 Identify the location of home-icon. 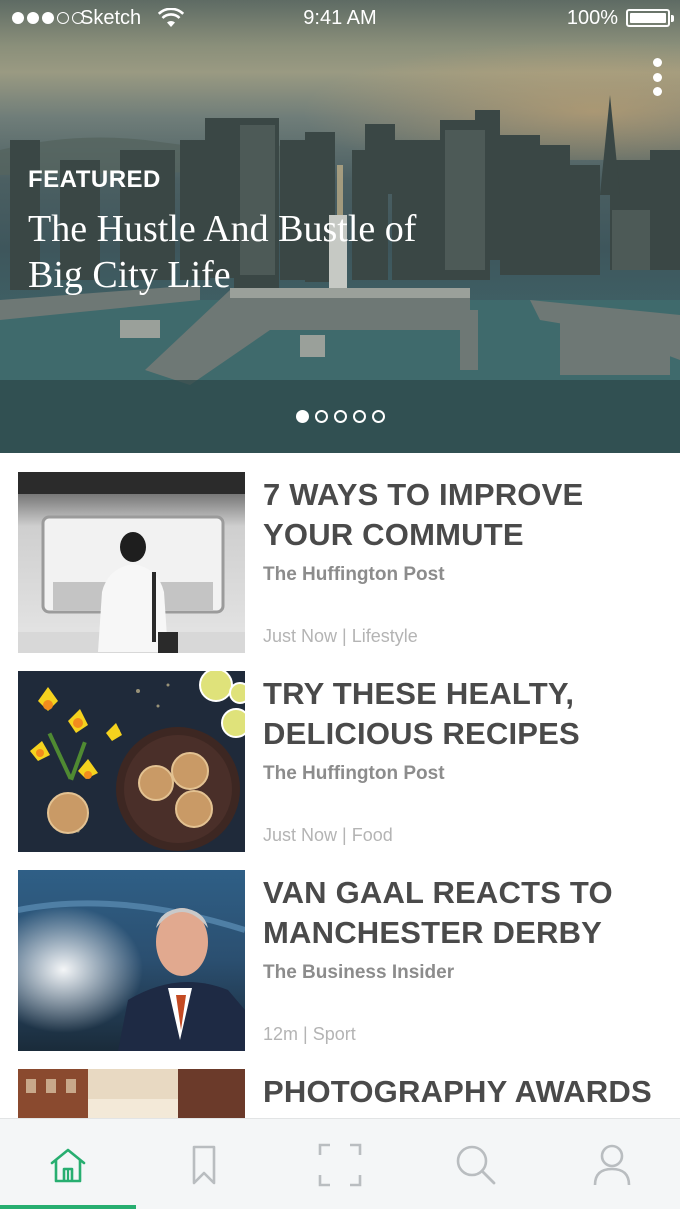
(68, 1165).